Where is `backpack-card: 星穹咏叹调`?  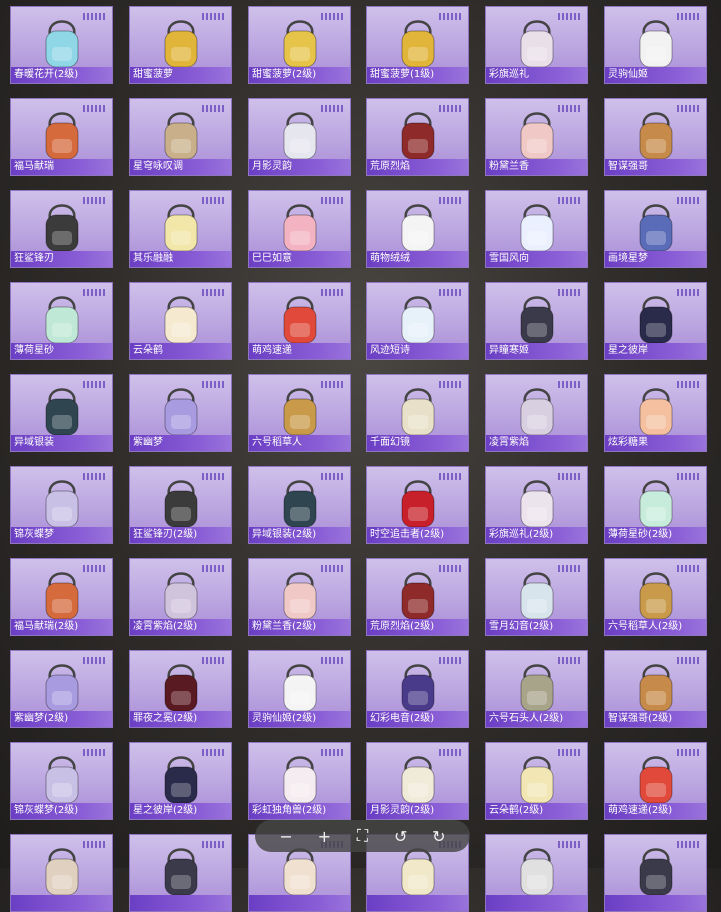 backpack-card: 星穹咏叹调 is located at coordinates (180, 137).